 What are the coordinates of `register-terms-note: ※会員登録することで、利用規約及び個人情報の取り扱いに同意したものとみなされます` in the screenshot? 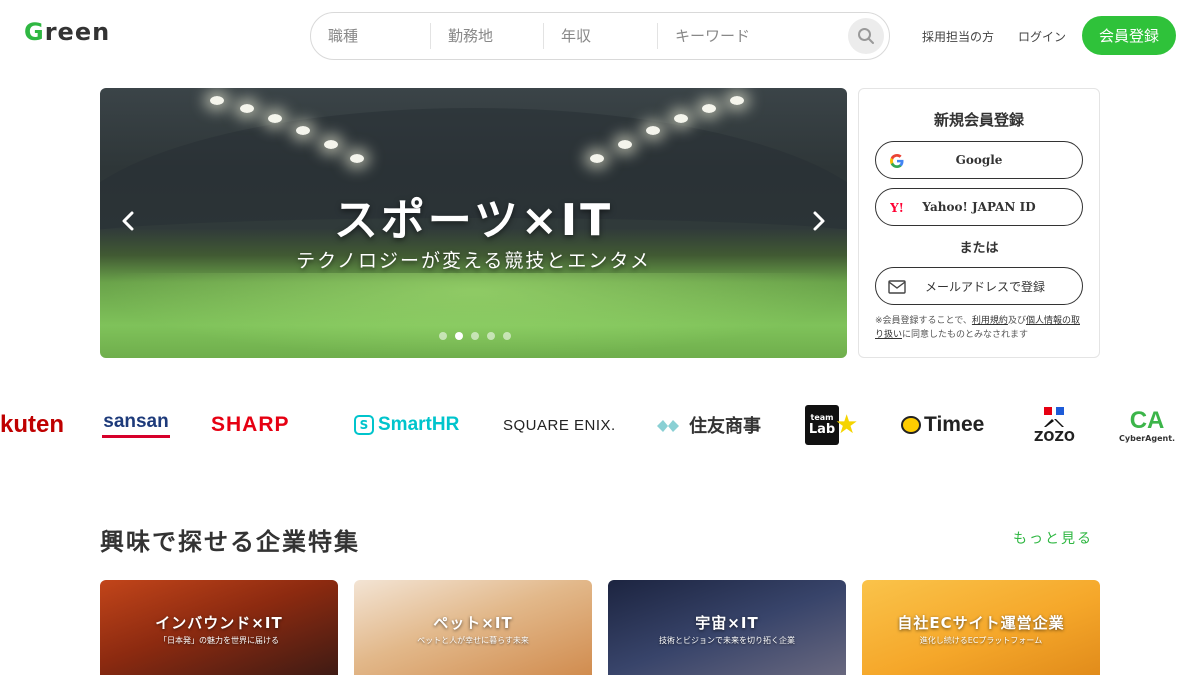 It's located at (981, 328).